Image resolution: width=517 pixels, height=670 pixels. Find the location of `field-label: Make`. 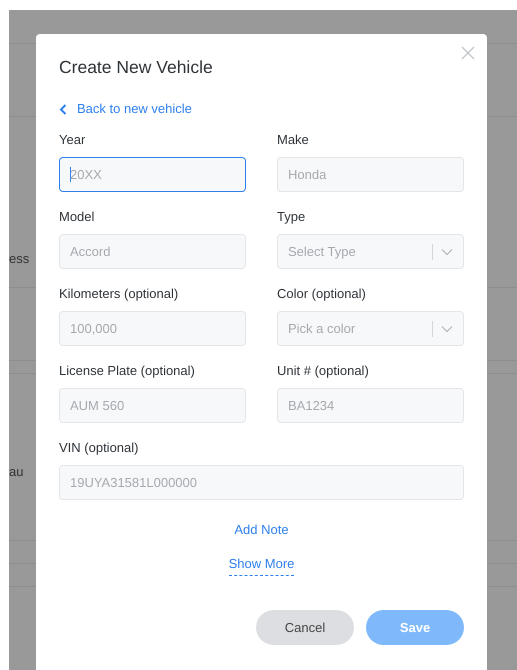

field-label: Make is located at coordinates (293, 140).